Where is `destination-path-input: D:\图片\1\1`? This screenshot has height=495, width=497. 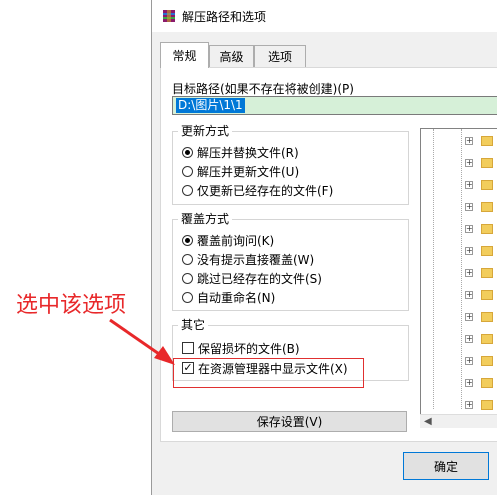
destination-path-input: D:\图片\1\1 is located at coordinates (334, 105).